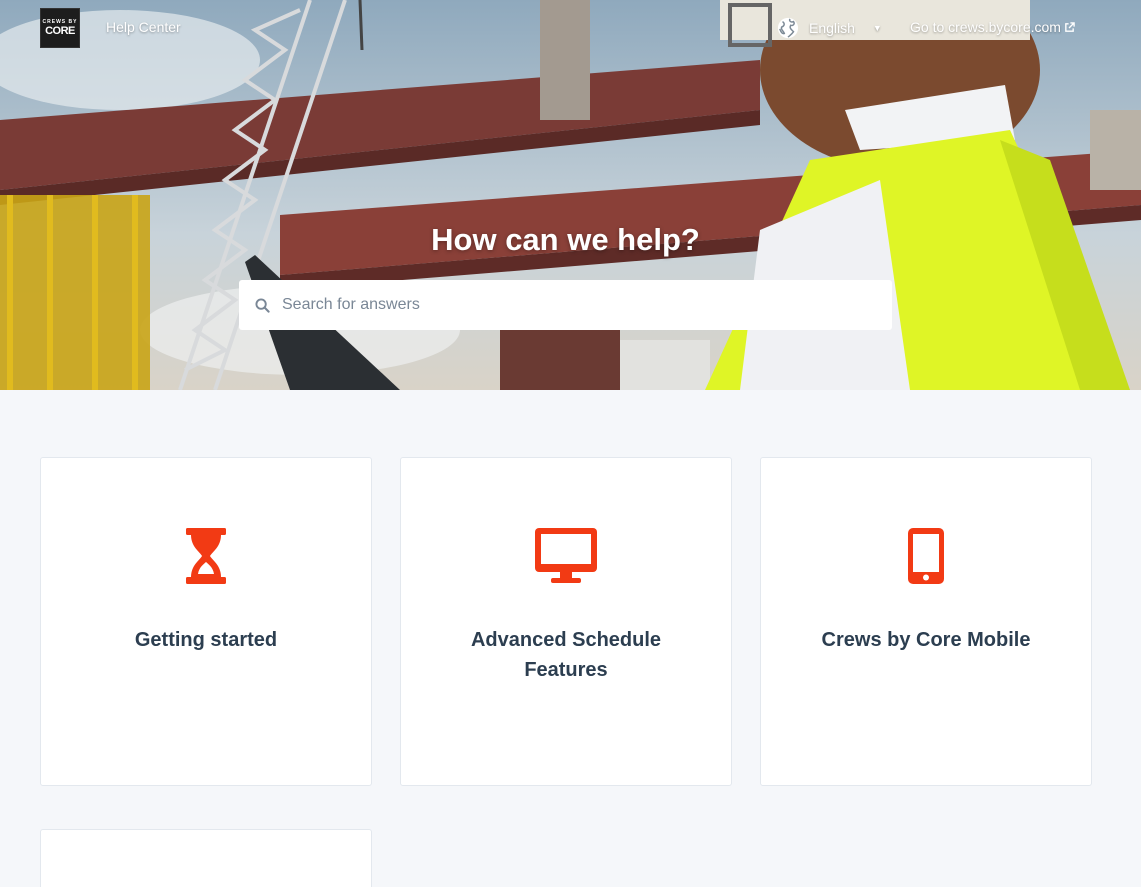 The image size is (1141, 887). What do you see at coordinates (60, 31) in the screenshot?
I see `logo-main-text: CORE` at bounding box center [60, 31].